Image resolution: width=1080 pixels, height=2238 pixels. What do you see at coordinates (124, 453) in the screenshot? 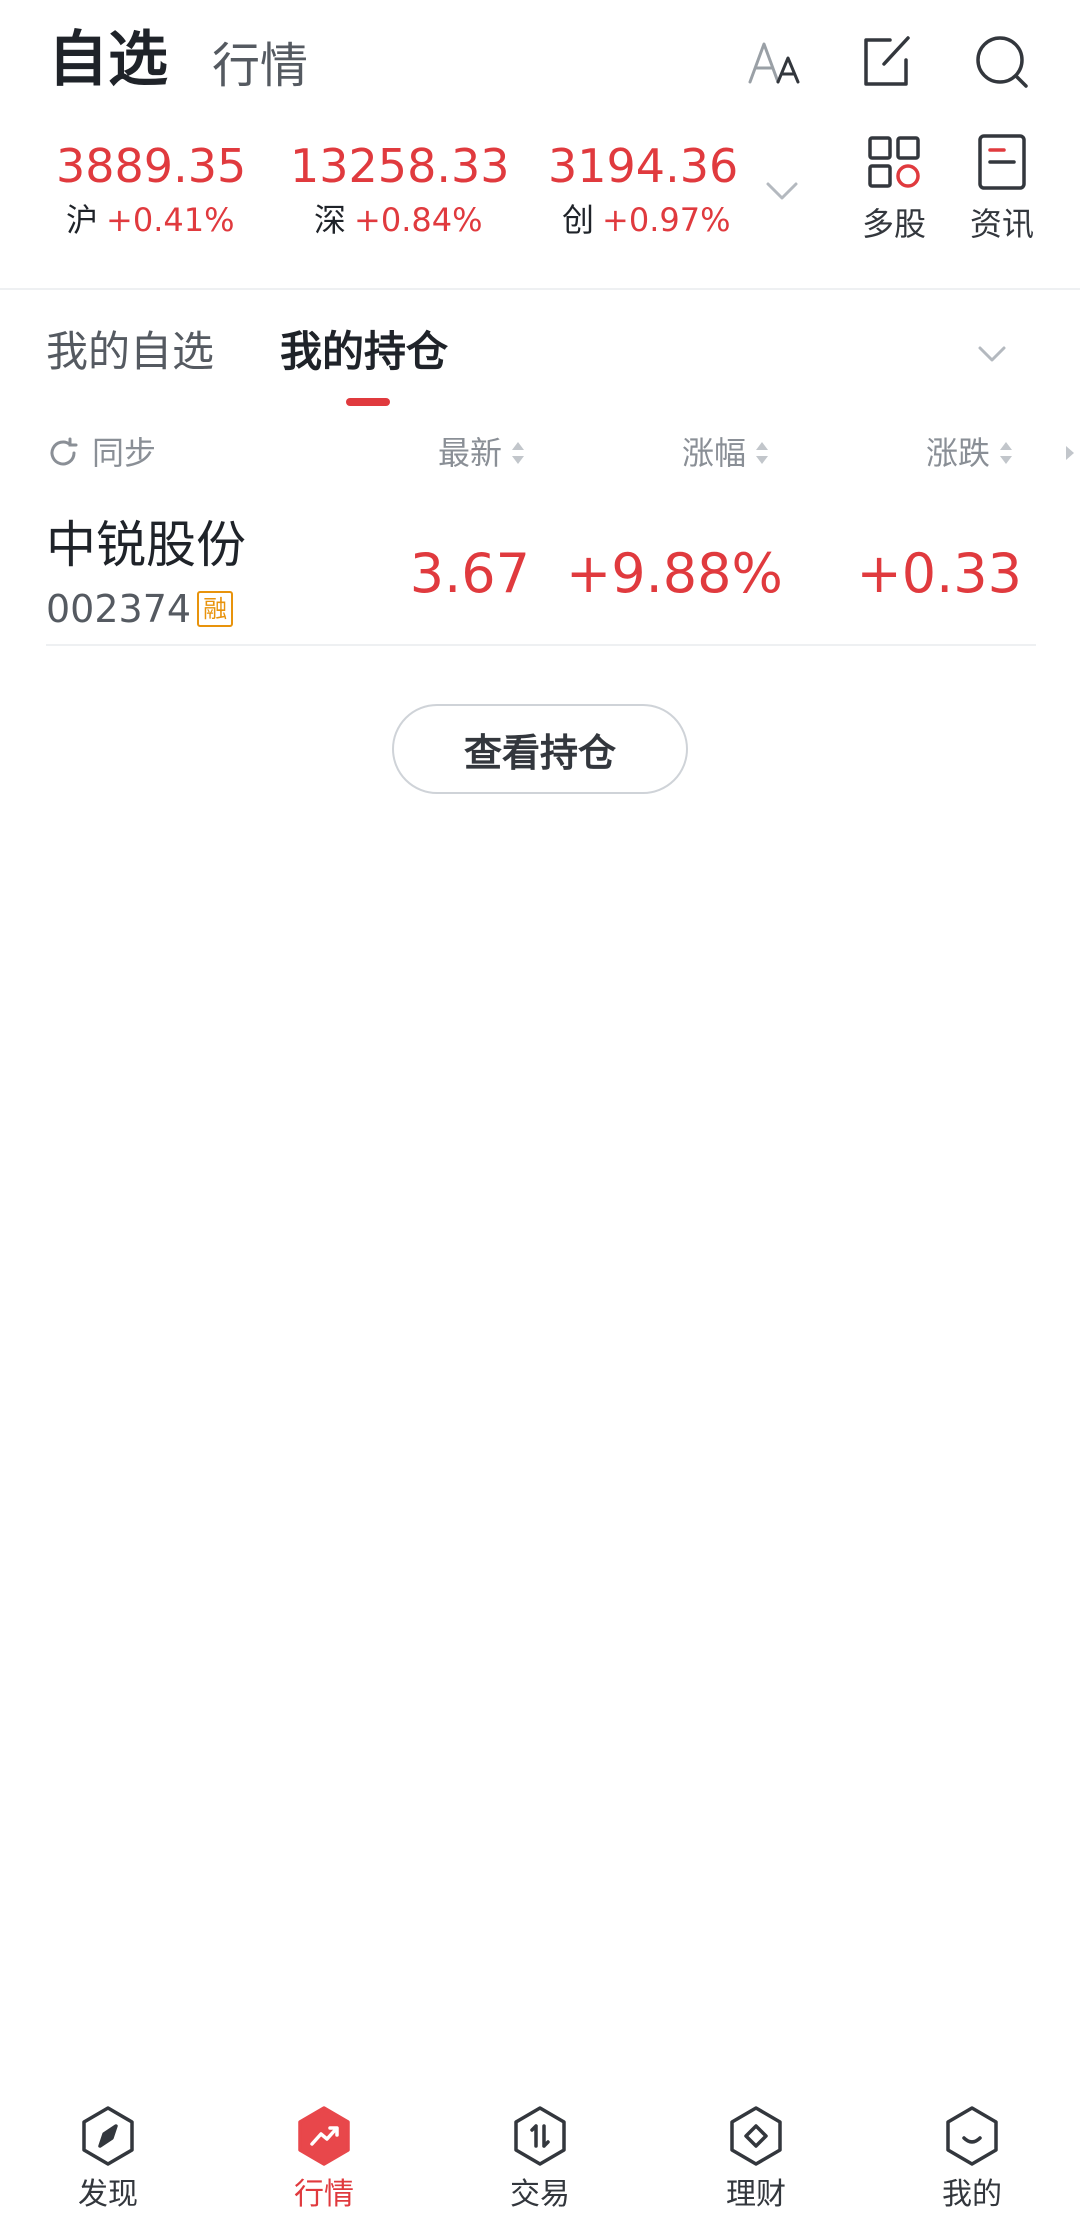
I see `sync-label: 同步` at bounding box center [124, 453].